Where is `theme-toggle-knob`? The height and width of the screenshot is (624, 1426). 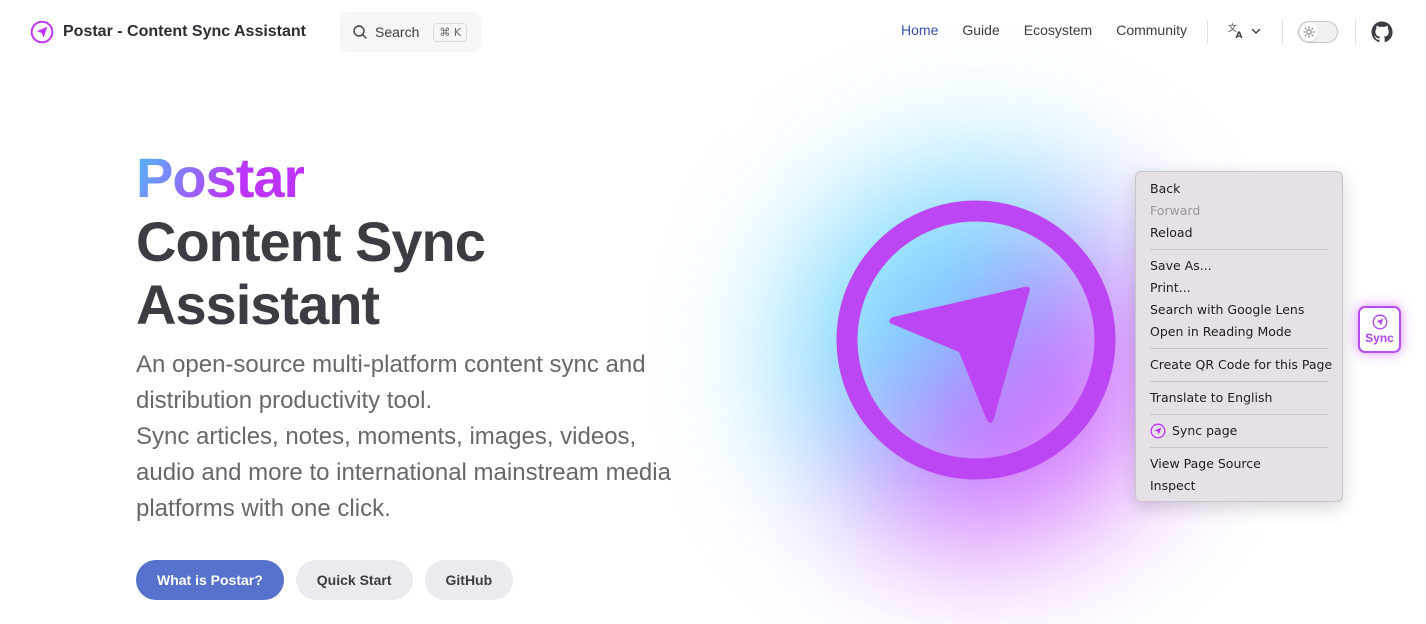
theme-toggle-knob is located at coordinates (1309, 32).